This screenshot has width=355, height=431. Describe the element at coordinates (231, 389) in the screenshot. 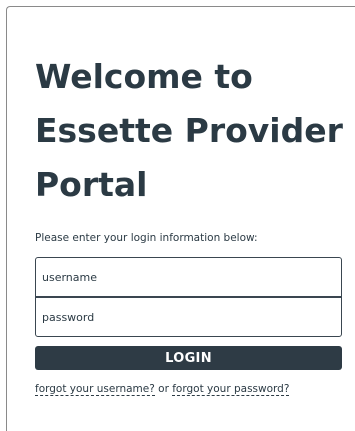

I see `forgot-password-link: forgot your password?` at that location.